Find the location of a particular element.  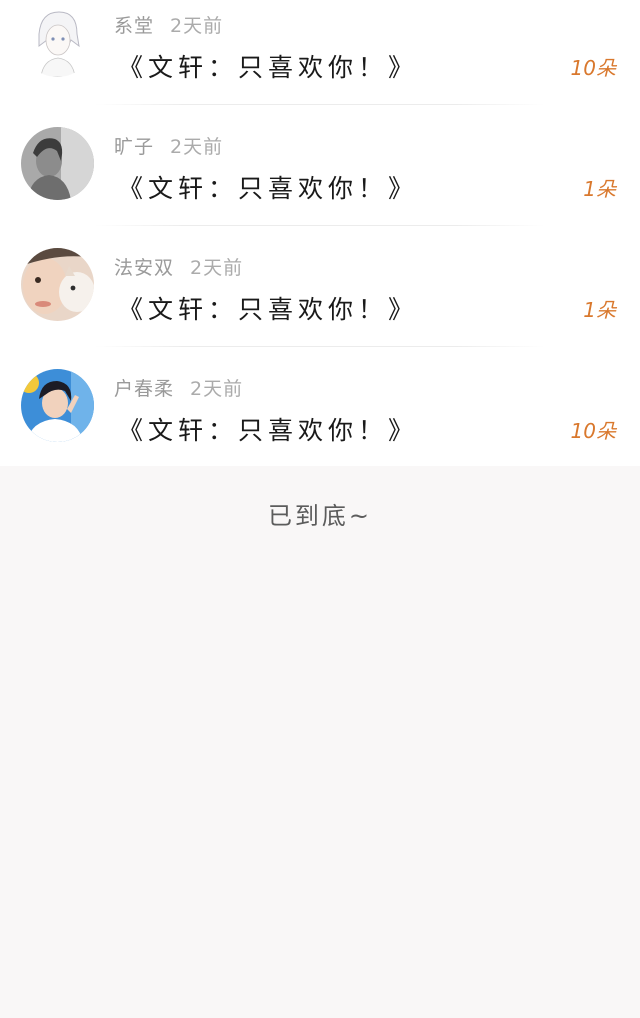

item-meta: 旷子 2天前 is located at coordinates (168, 145).